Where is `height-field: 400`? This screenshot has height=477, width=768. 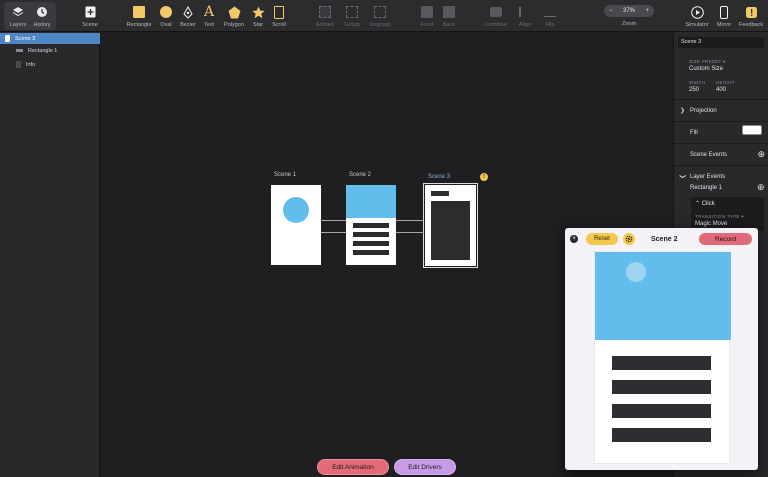 height-field: 400 is located at coordinates (721, 90).